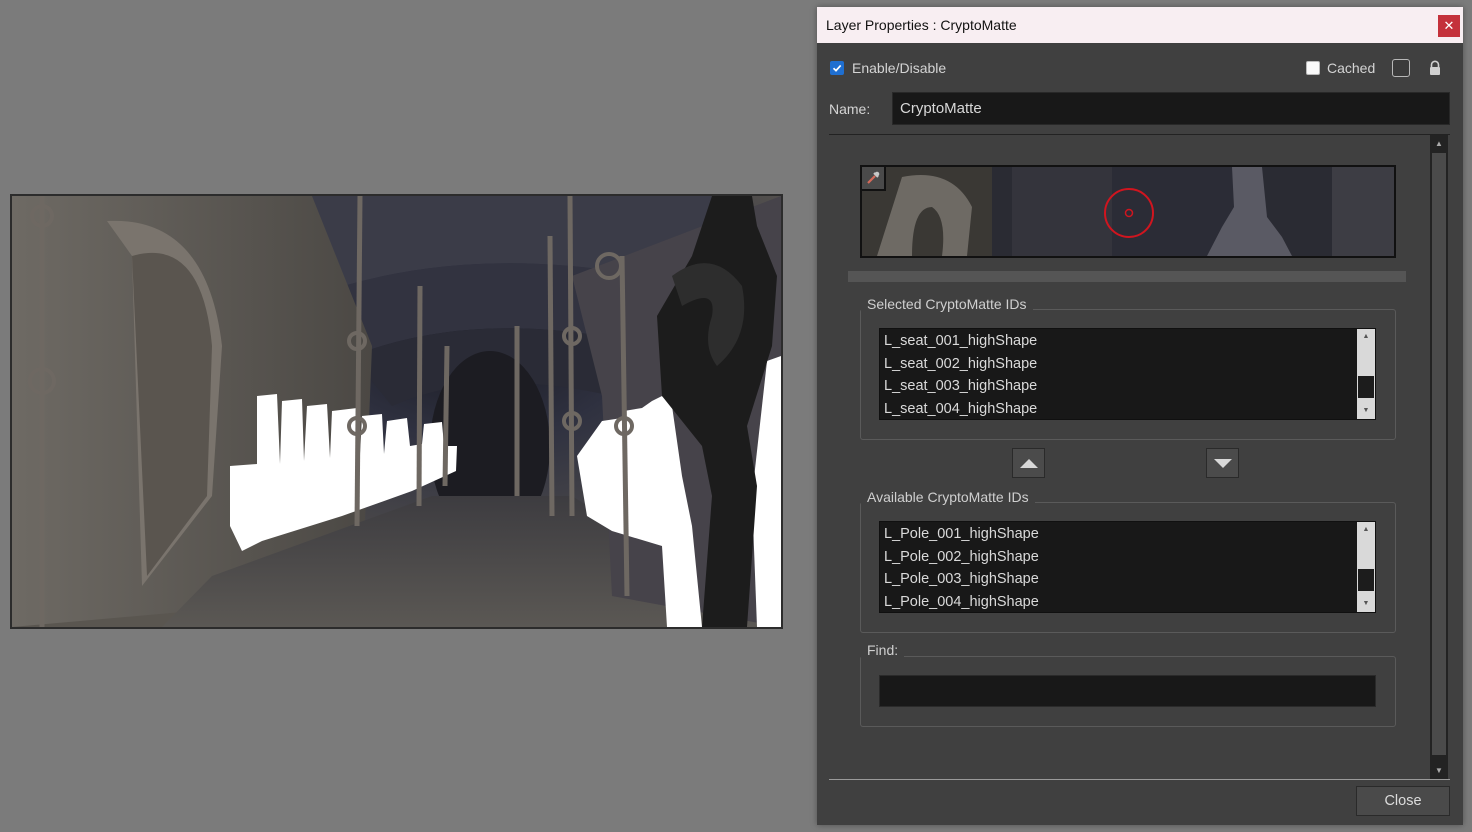 Image resolution: width=1472 pixels, height=832 pixels. What do you see at coordinates (921, 25) in the screenshot?
I see `dialog-title: Layer Properties : CryptoMatte` at bounding box center [921, 25].